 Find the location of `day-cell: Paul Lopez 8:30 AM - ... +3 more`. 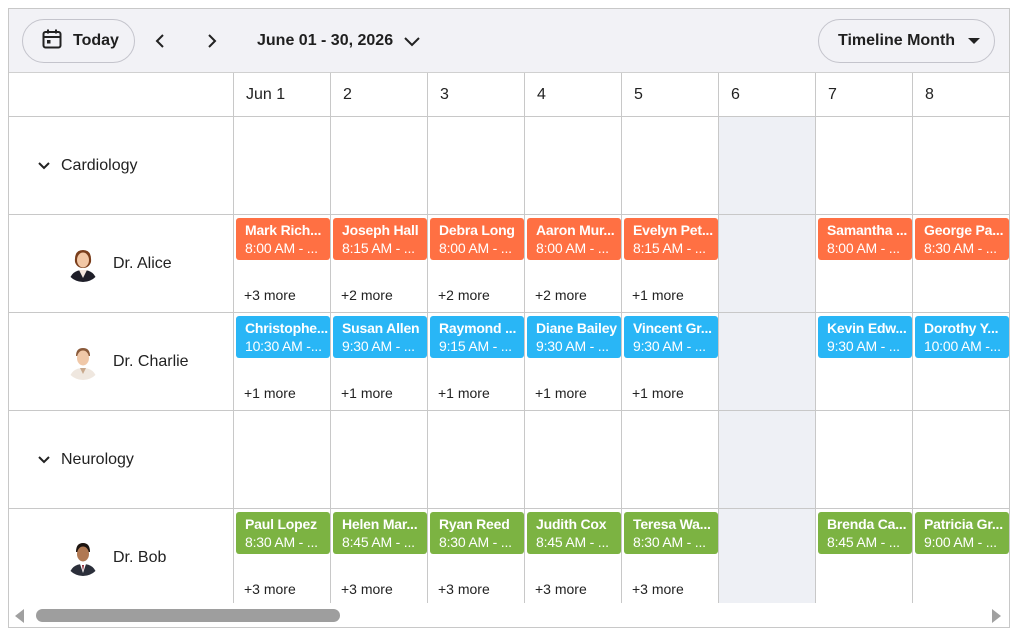

day-cell: Paul Lopez 8:30 AM - ... +3 more is located at coordinates (282, 556).